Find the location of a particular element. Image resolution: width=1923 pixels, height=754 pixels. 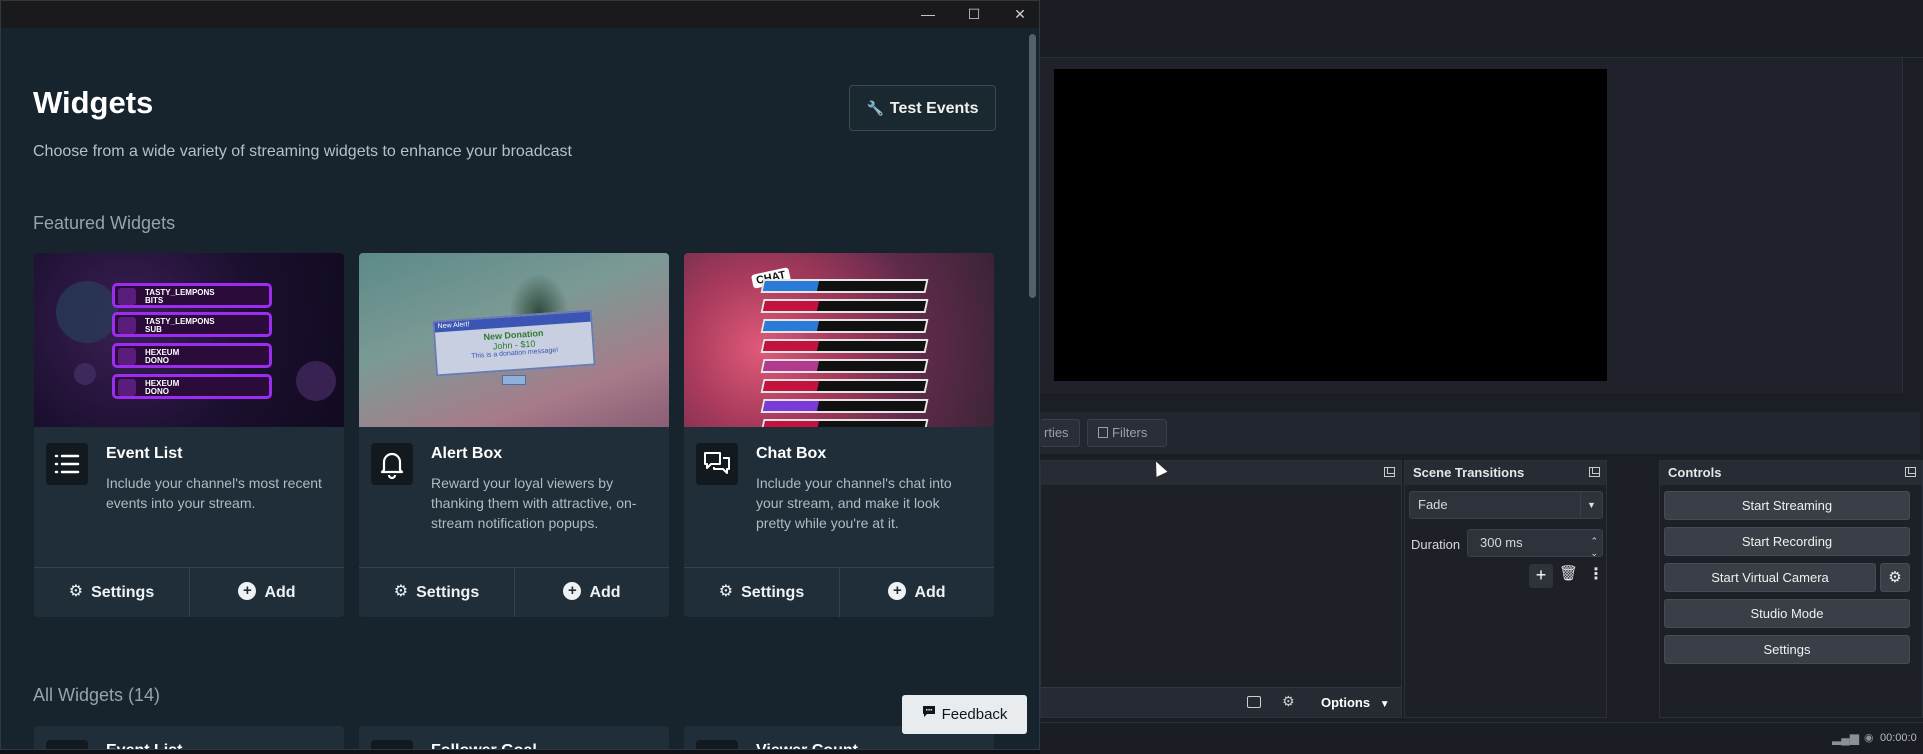

duration-value: 300 ms is located at coordinates (1501, 542).